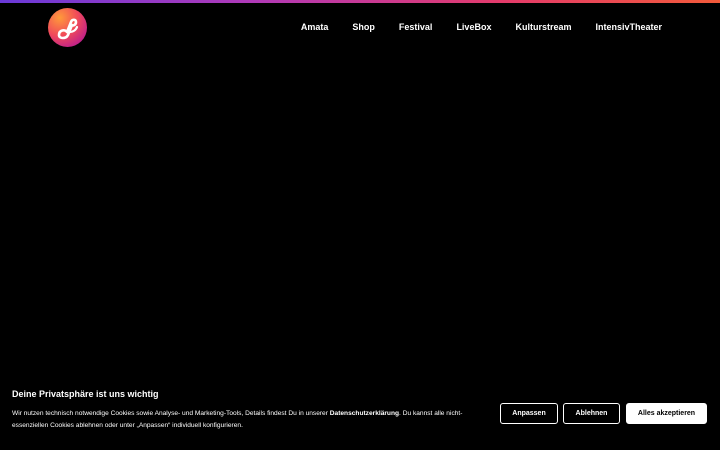 The height and width of the screenshot is (450, 720). Describe the element at coordinates (85, 394) in the screenshot. I see `cookie-banner-title: Deine Privatsphäre ist uns wichtig` at that location.